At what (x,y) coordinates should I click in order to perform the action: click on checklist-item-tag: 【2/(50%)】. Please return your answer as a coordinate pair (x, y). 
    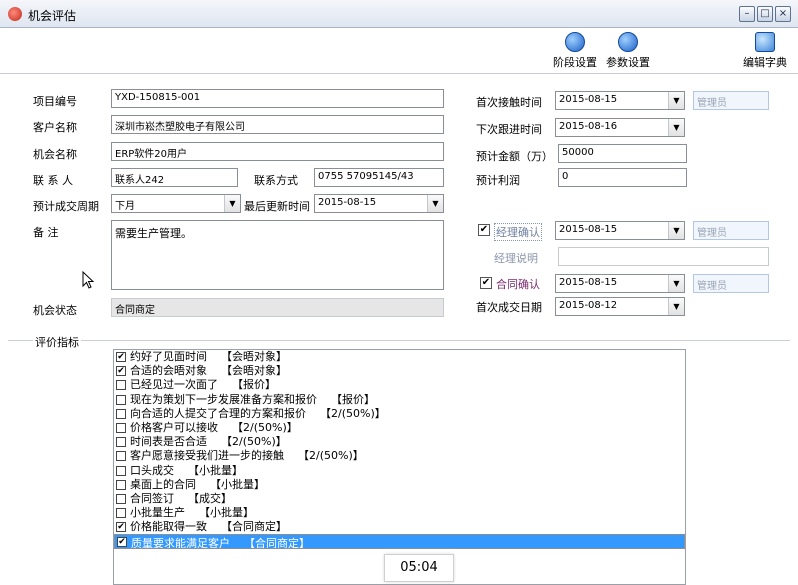
    Looking at the image, I should click on (265, 427).